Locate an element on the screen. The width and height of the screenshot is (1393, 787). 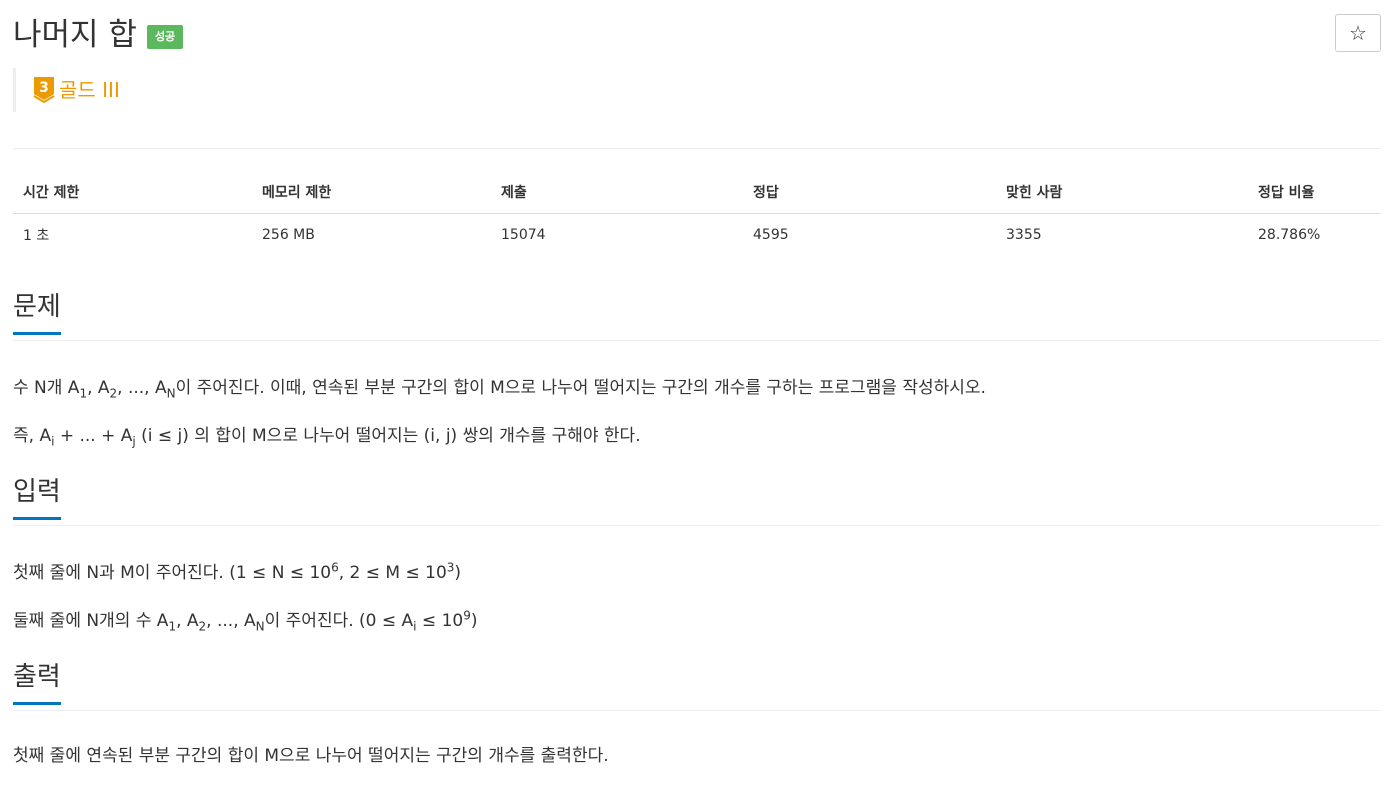
favorite-star-button: ☆ is located at coordinates (1358, 33).